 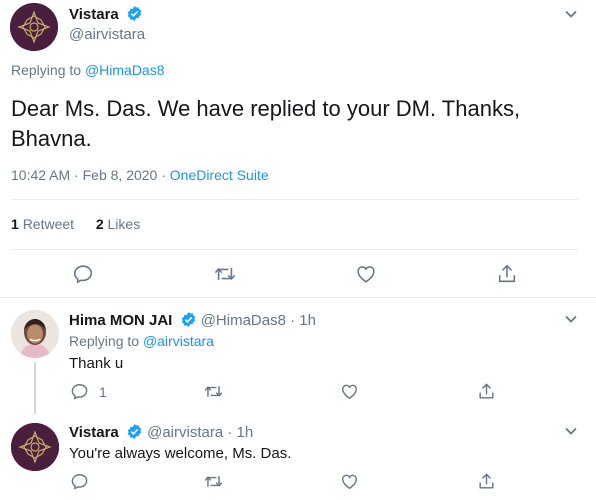 I want to click on reply2-author-name: Vistara, so click(x=94, y=432).